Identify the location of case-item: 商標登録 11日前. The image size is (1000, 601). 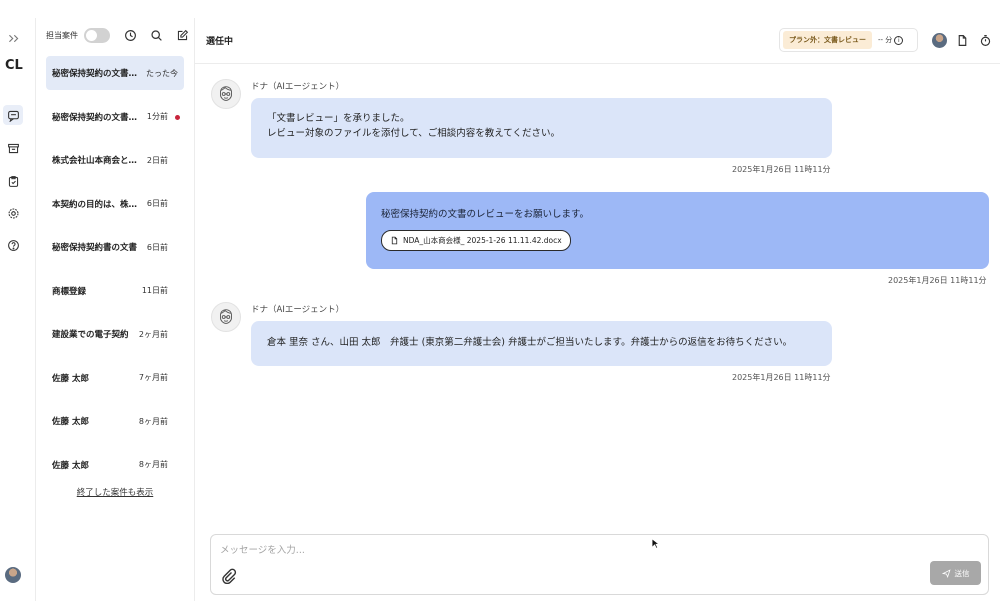
(115, 291).